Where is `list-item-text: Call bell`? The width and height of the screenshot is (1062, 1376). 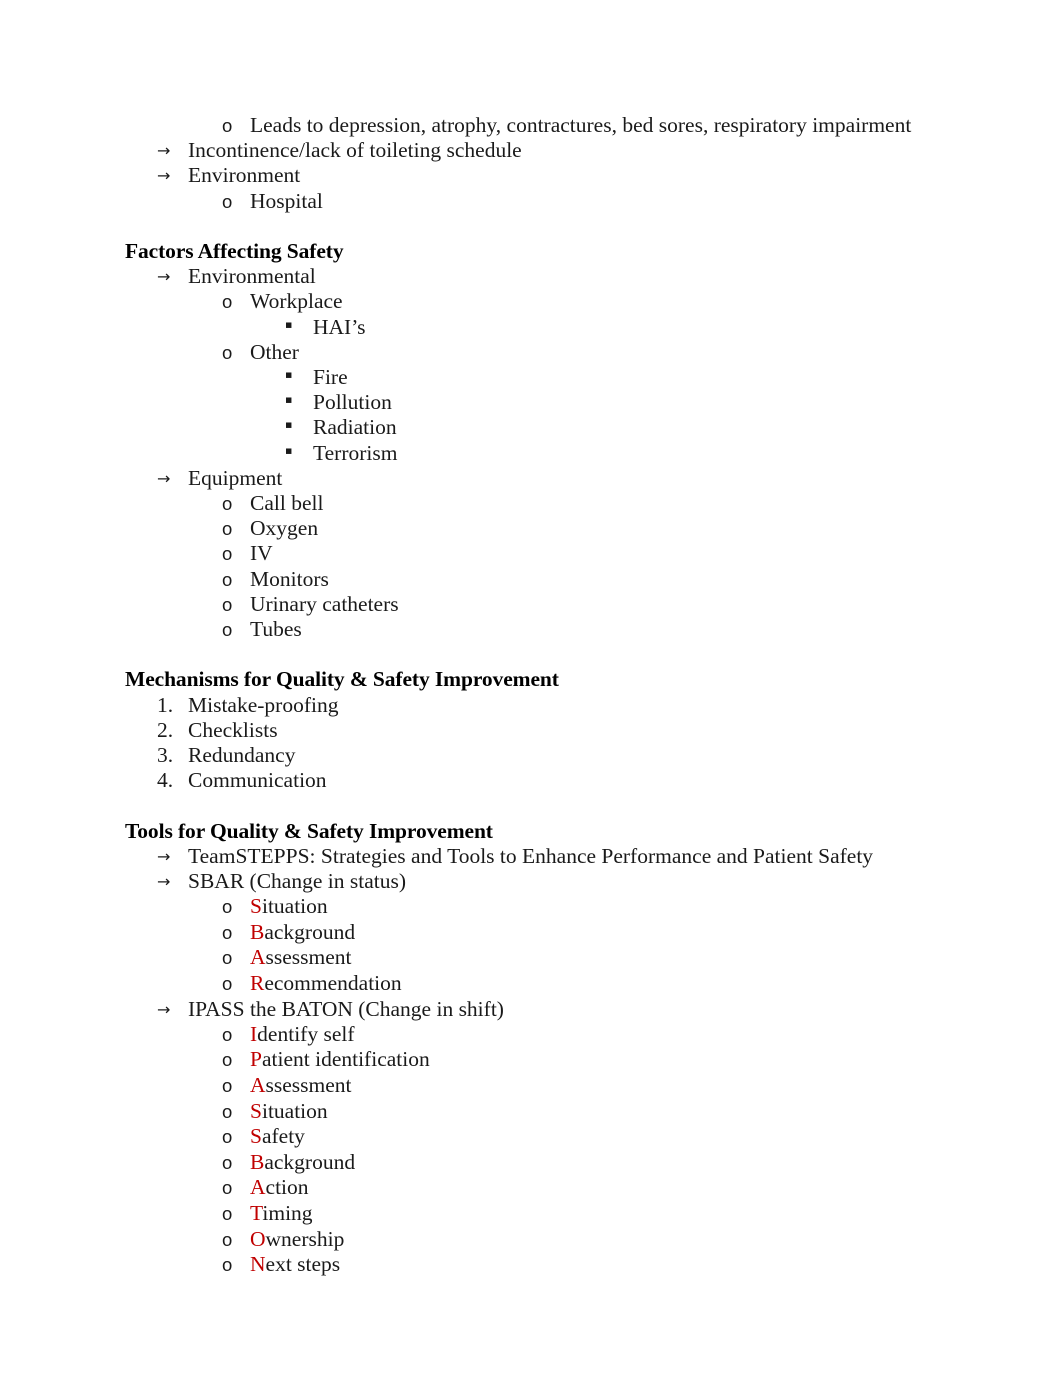 list-item-text: Call bell is located at coordinates (287, 503).